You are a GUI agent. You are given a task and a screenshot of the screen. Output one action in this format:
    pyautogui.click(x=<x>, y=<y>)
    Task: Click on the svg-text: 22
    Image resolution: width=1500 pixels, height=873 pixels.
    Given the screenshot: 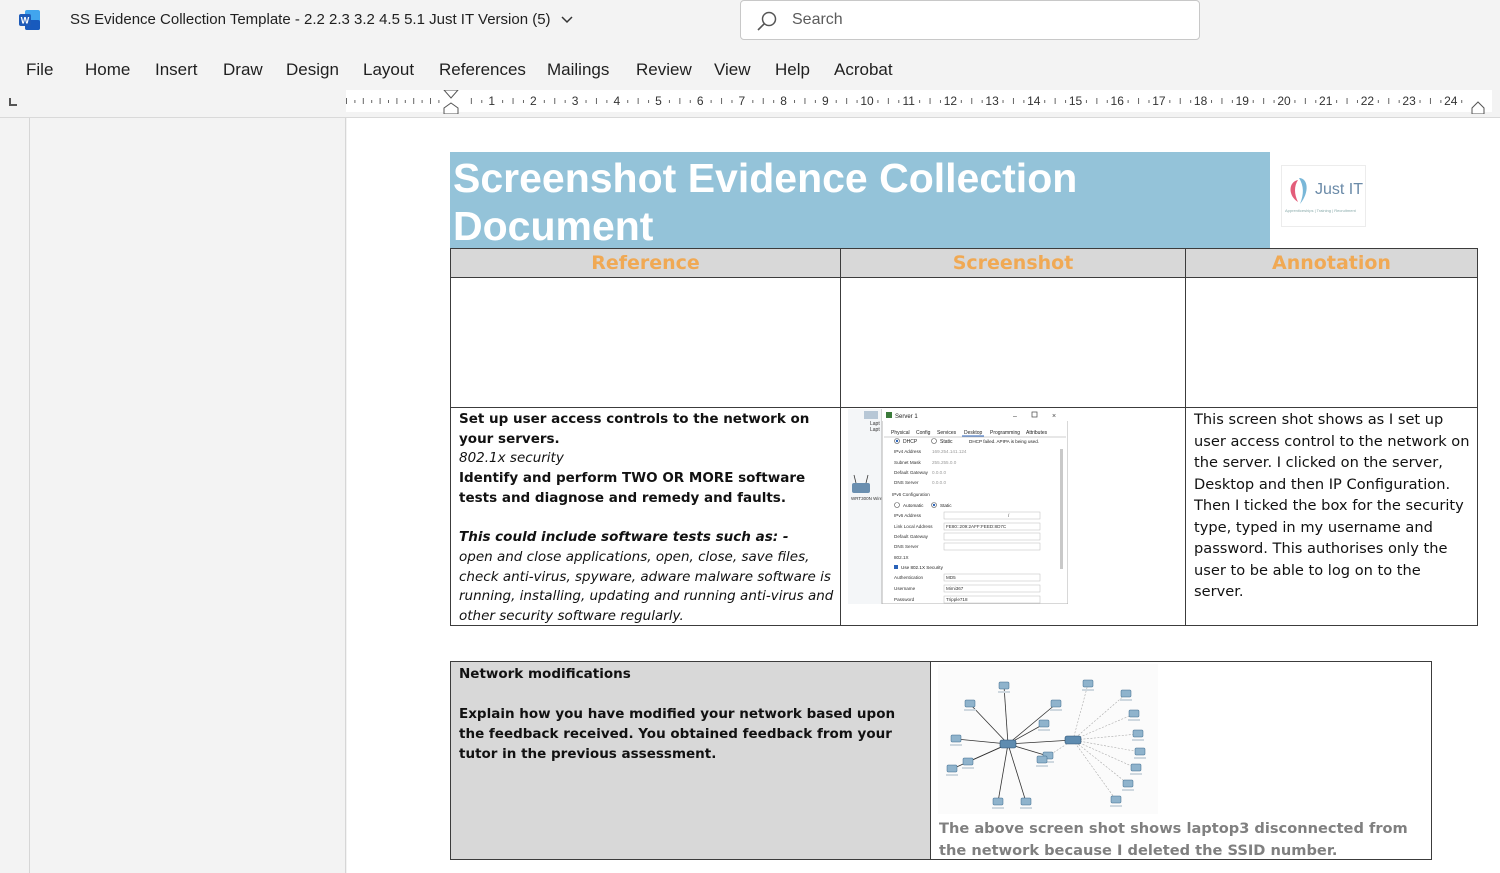 What is the action you would take?
    pyautogui.click(x=1368, y=101)
    